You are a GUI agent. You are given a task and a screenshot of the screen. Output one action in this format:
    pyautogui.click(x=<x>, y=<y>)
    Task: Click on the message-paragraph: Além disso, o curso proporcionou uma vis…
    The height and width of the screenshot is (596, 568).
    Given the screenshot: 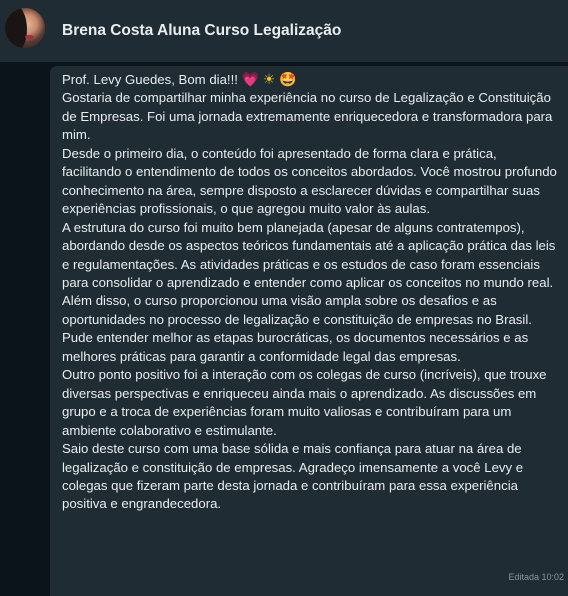 What is the action you would take?
    pyautogui.click(x=297, y=328)
    